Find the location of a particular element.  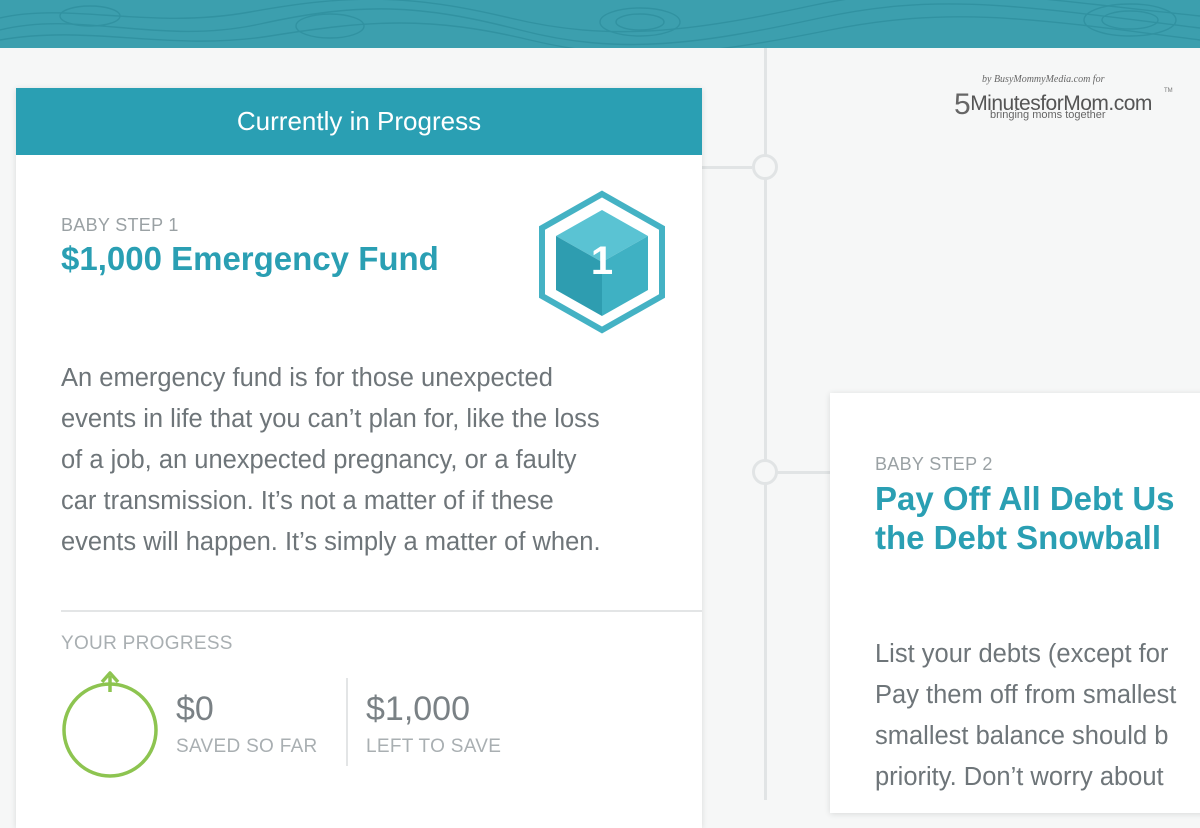

description-line: priority. Don’t worry about is located at coordinates (1019, 777).